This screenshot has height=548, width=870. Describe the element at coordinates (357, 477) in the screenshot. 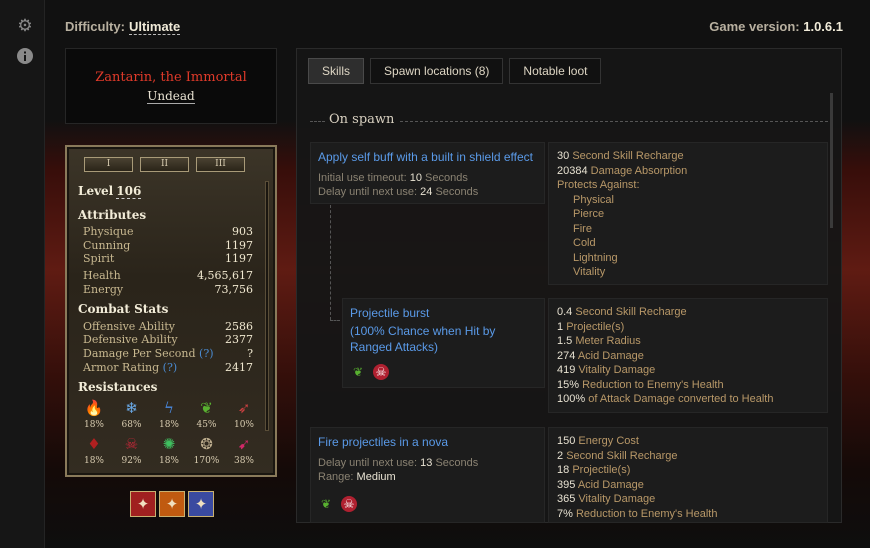

I see `skill-range: Range: Medium` at that location.